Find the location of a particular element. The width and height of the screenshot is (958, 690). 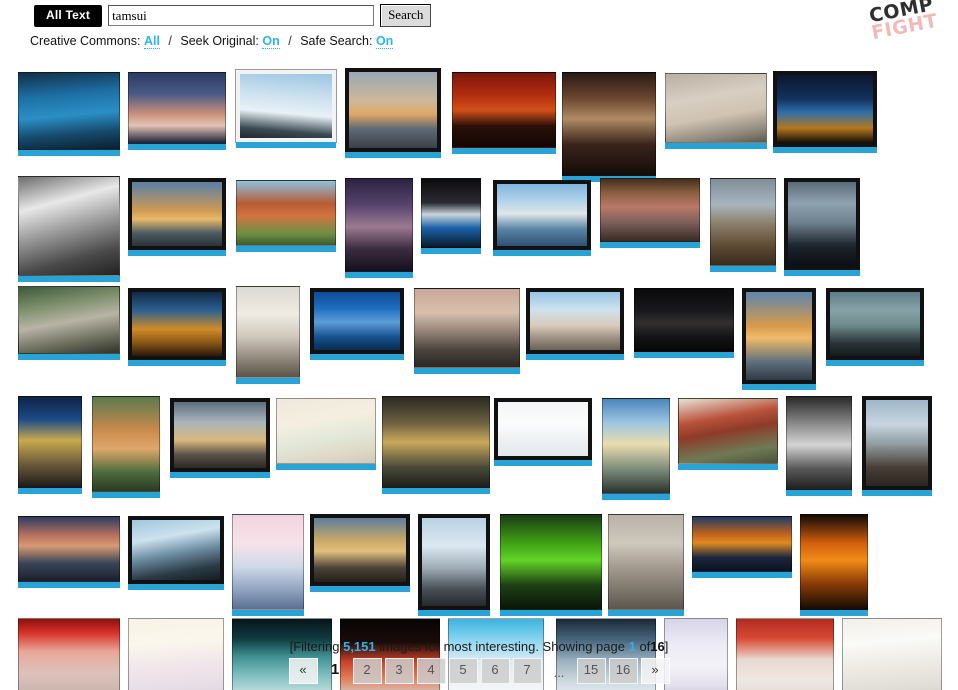

pagination-next-button: » is located at coordinates (655, 671).